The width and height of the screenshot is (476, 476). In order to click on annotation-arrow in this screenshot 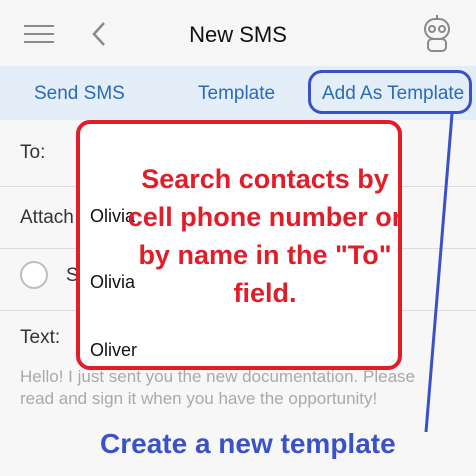, I will do `click(439, 273)`.